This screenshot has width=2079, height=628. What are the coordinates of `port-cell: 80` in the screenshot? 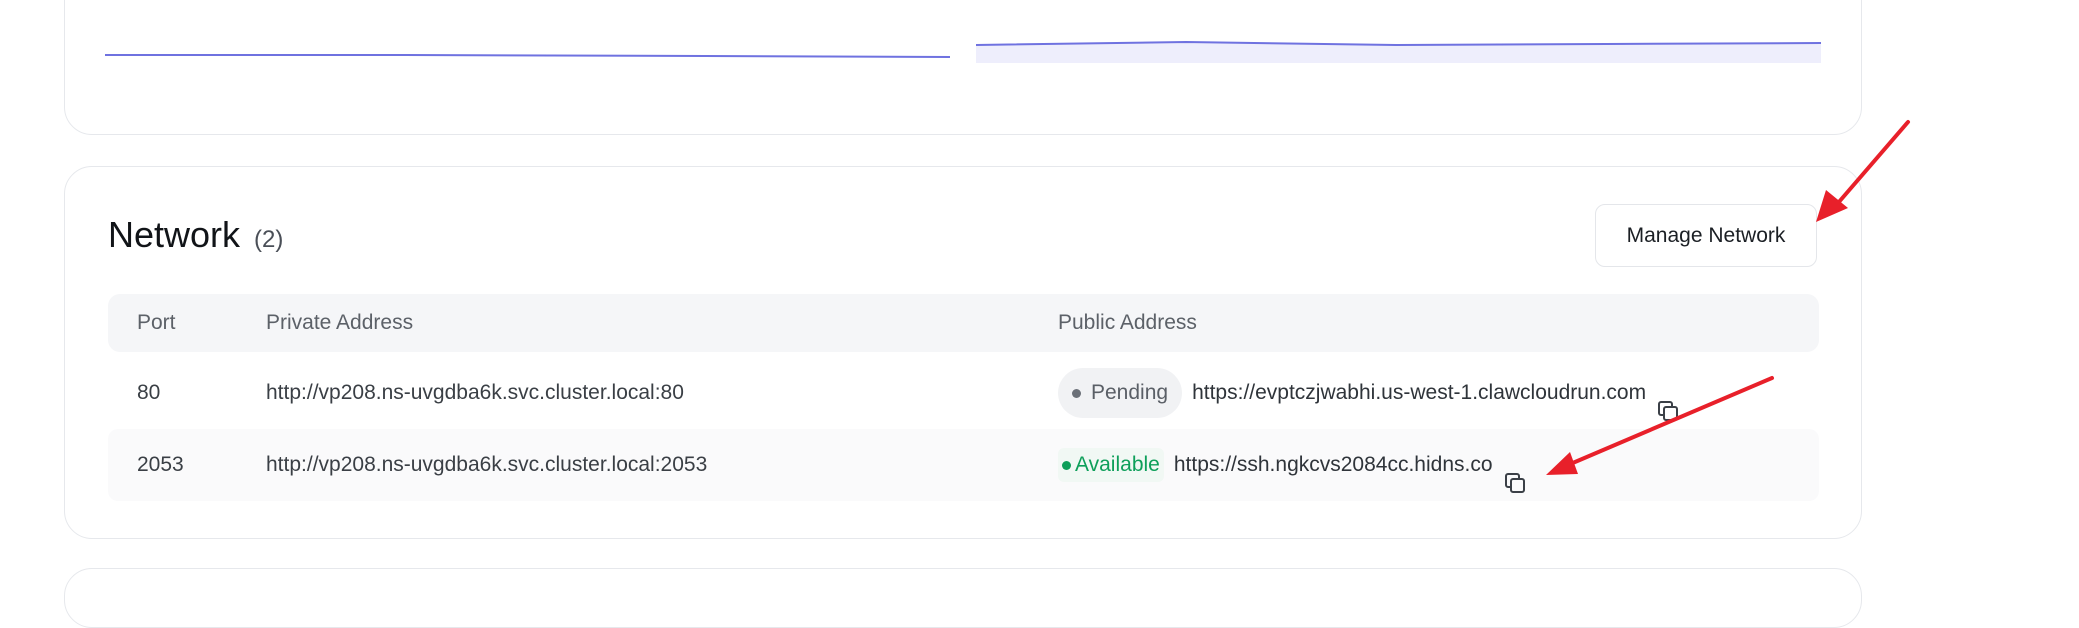 It's located at (149, 392).